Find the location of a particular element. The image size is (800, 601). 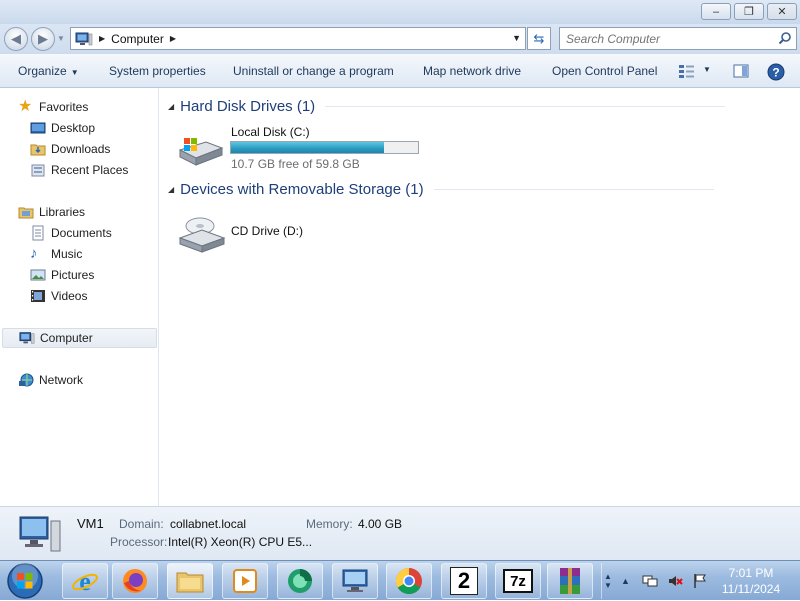

windows-start-icon is located at coordinates (25, 581).